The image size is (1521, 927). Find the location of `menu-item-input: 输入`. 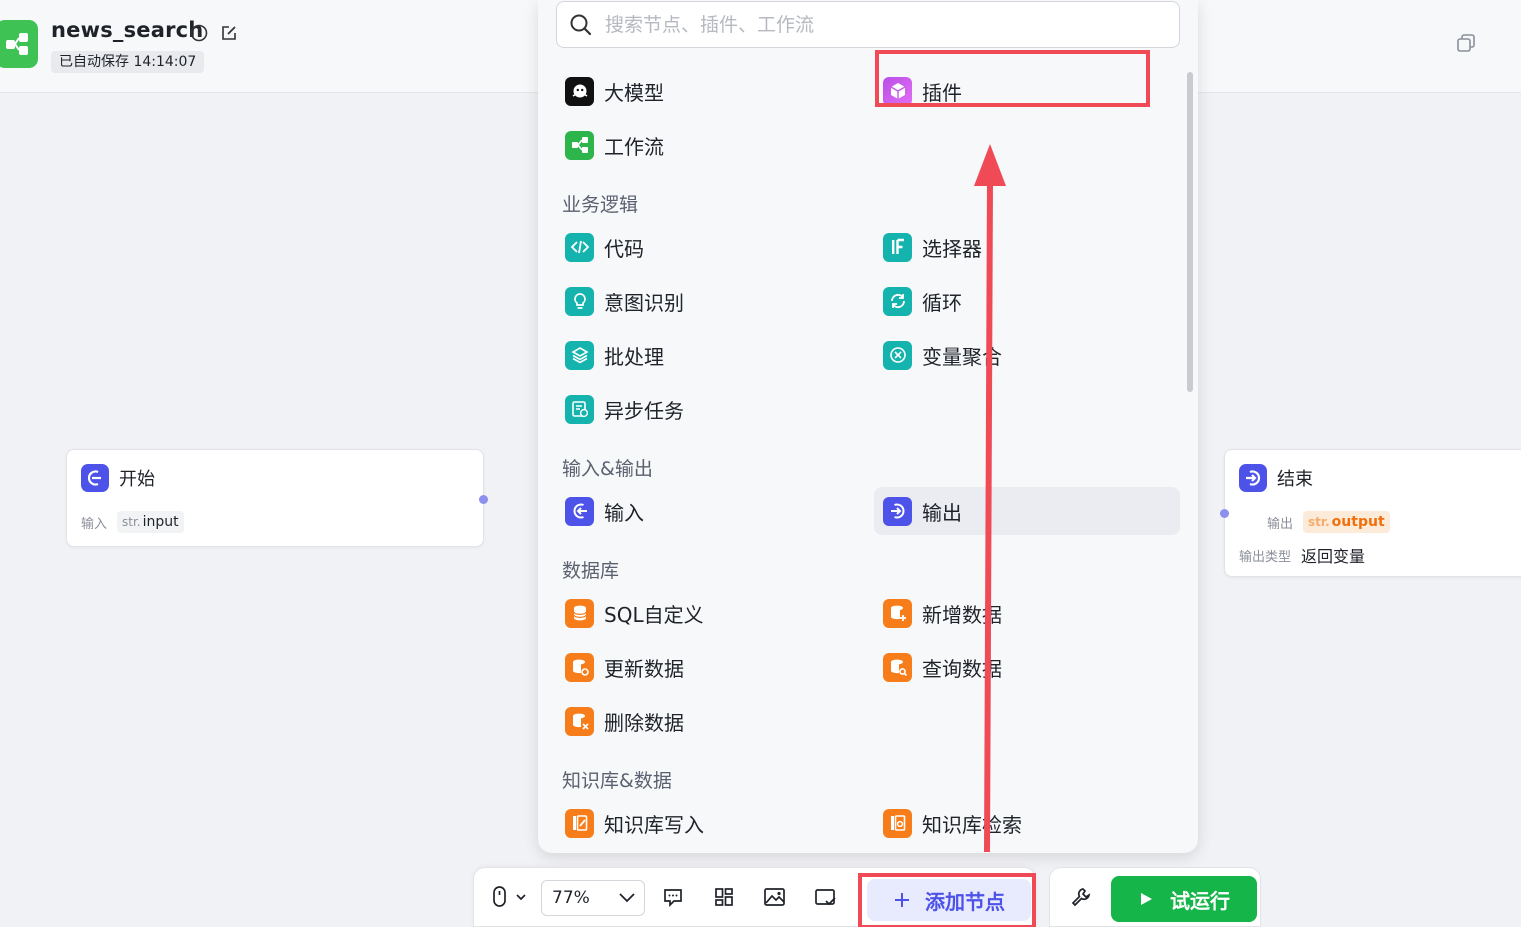

menu-item-input: 输入 is located at coordinates (706, 511).